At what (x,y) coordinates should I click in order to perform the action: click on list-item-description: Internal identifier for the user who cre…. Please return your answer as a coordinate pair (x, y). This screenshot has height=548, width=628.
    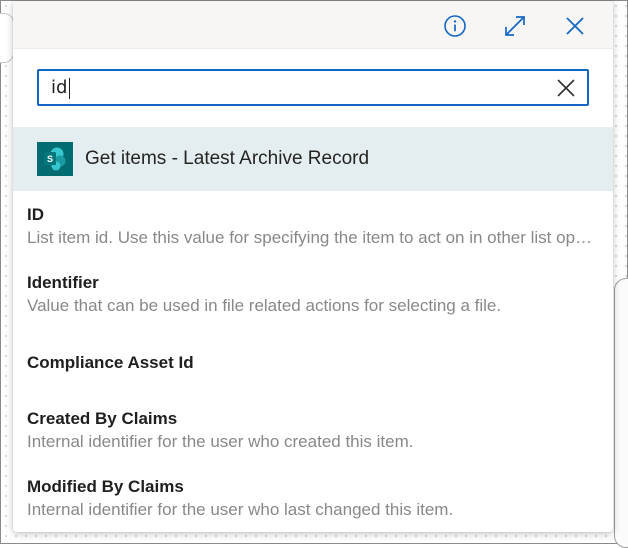
    Looking at the image, I should click on (220, 441).